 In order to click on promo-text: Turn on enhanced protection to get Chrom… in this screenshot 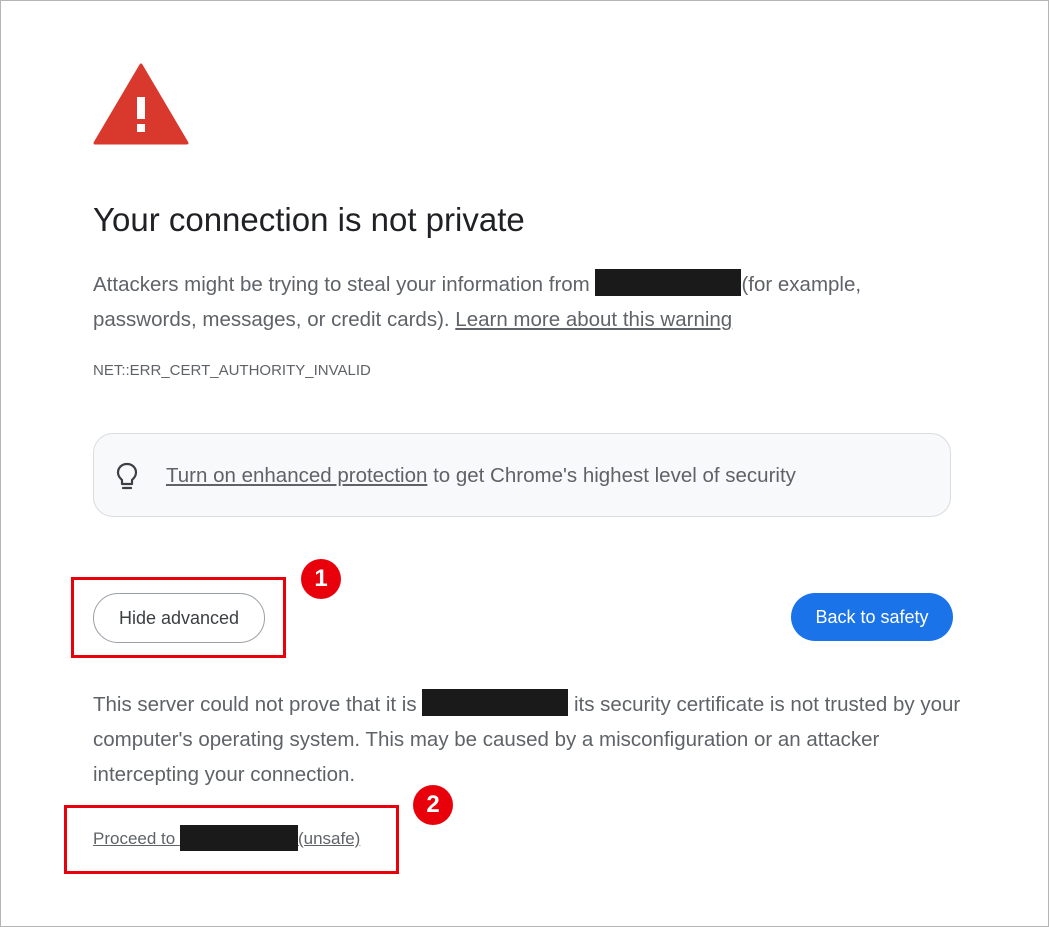, I will do `click(481, 476)`.